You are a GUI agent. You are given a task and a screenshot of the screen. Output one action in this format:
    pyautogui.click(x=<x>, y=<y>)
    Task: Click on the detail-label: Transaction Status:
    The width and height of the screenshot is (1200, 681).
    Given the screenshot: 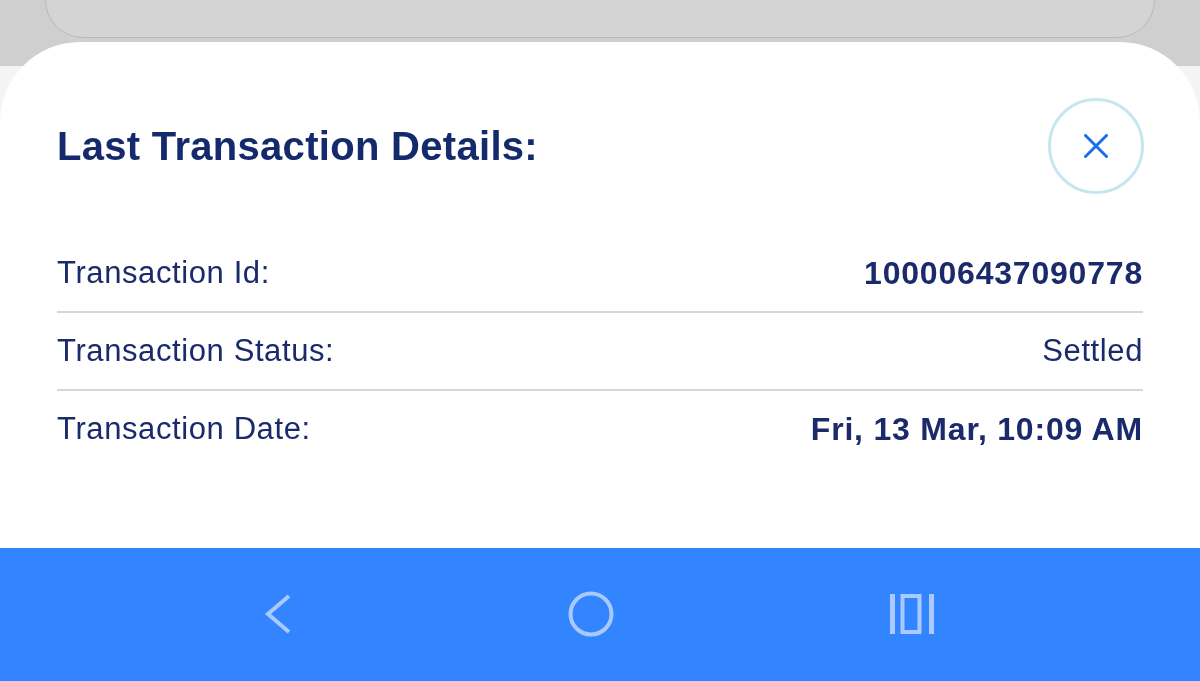 What is the action you would take?
    pyautogui.click(x=196, y=351)
    